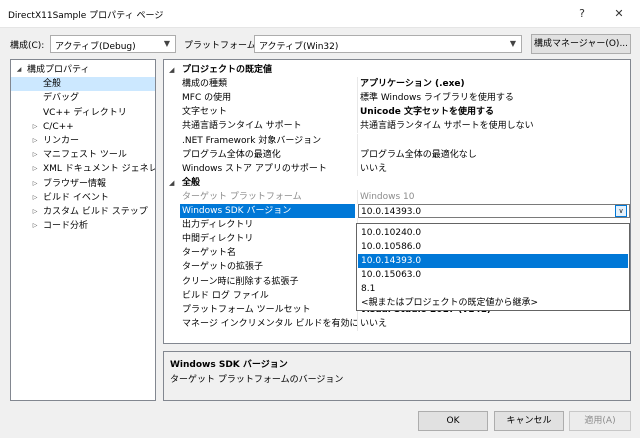 This screenshot has height=438, width=640. I want to click on config-combo: アクティブ(Debug) ▼, so click(113, 44).